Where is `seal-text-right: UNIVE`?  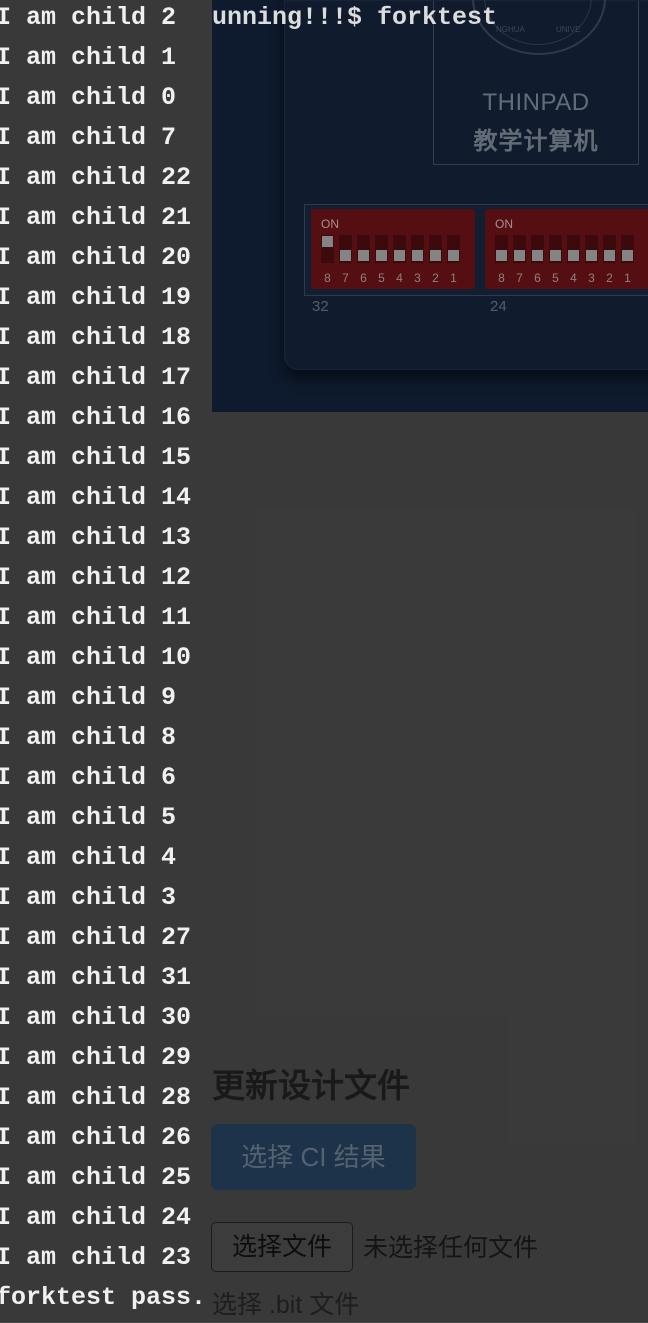
seal-text-right: UNIVE is located at coordinates (568, 29).